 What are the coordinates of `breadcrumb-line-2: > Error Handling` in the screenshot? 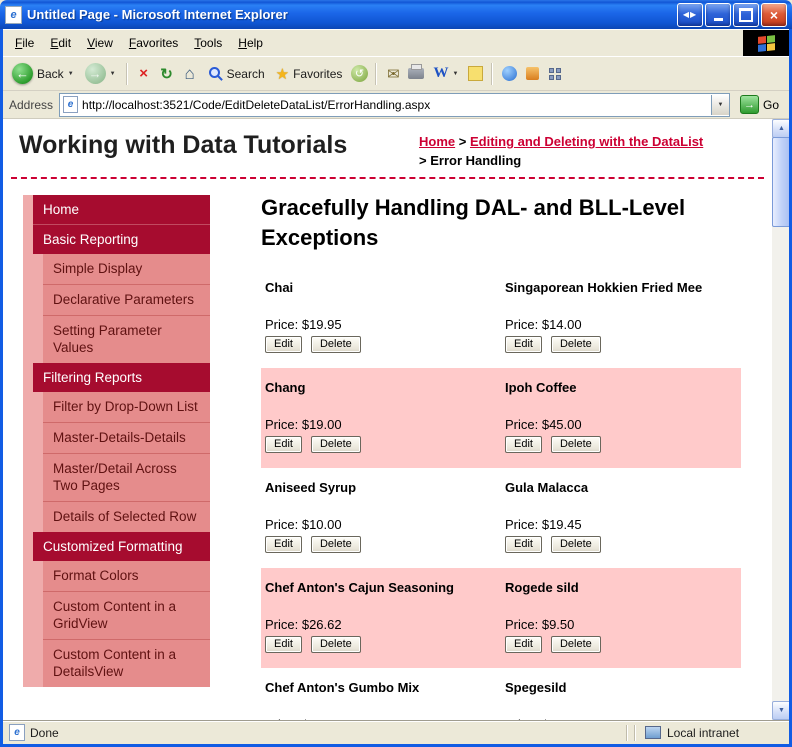 It's located at (595, 161).